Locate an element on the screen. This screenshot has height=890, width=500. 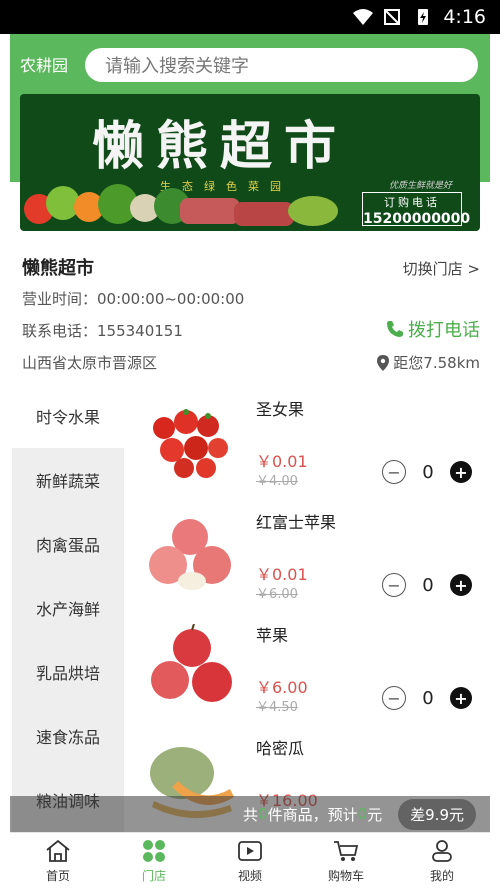
category-item: 时令水果 is located at coordinates (68, 416).